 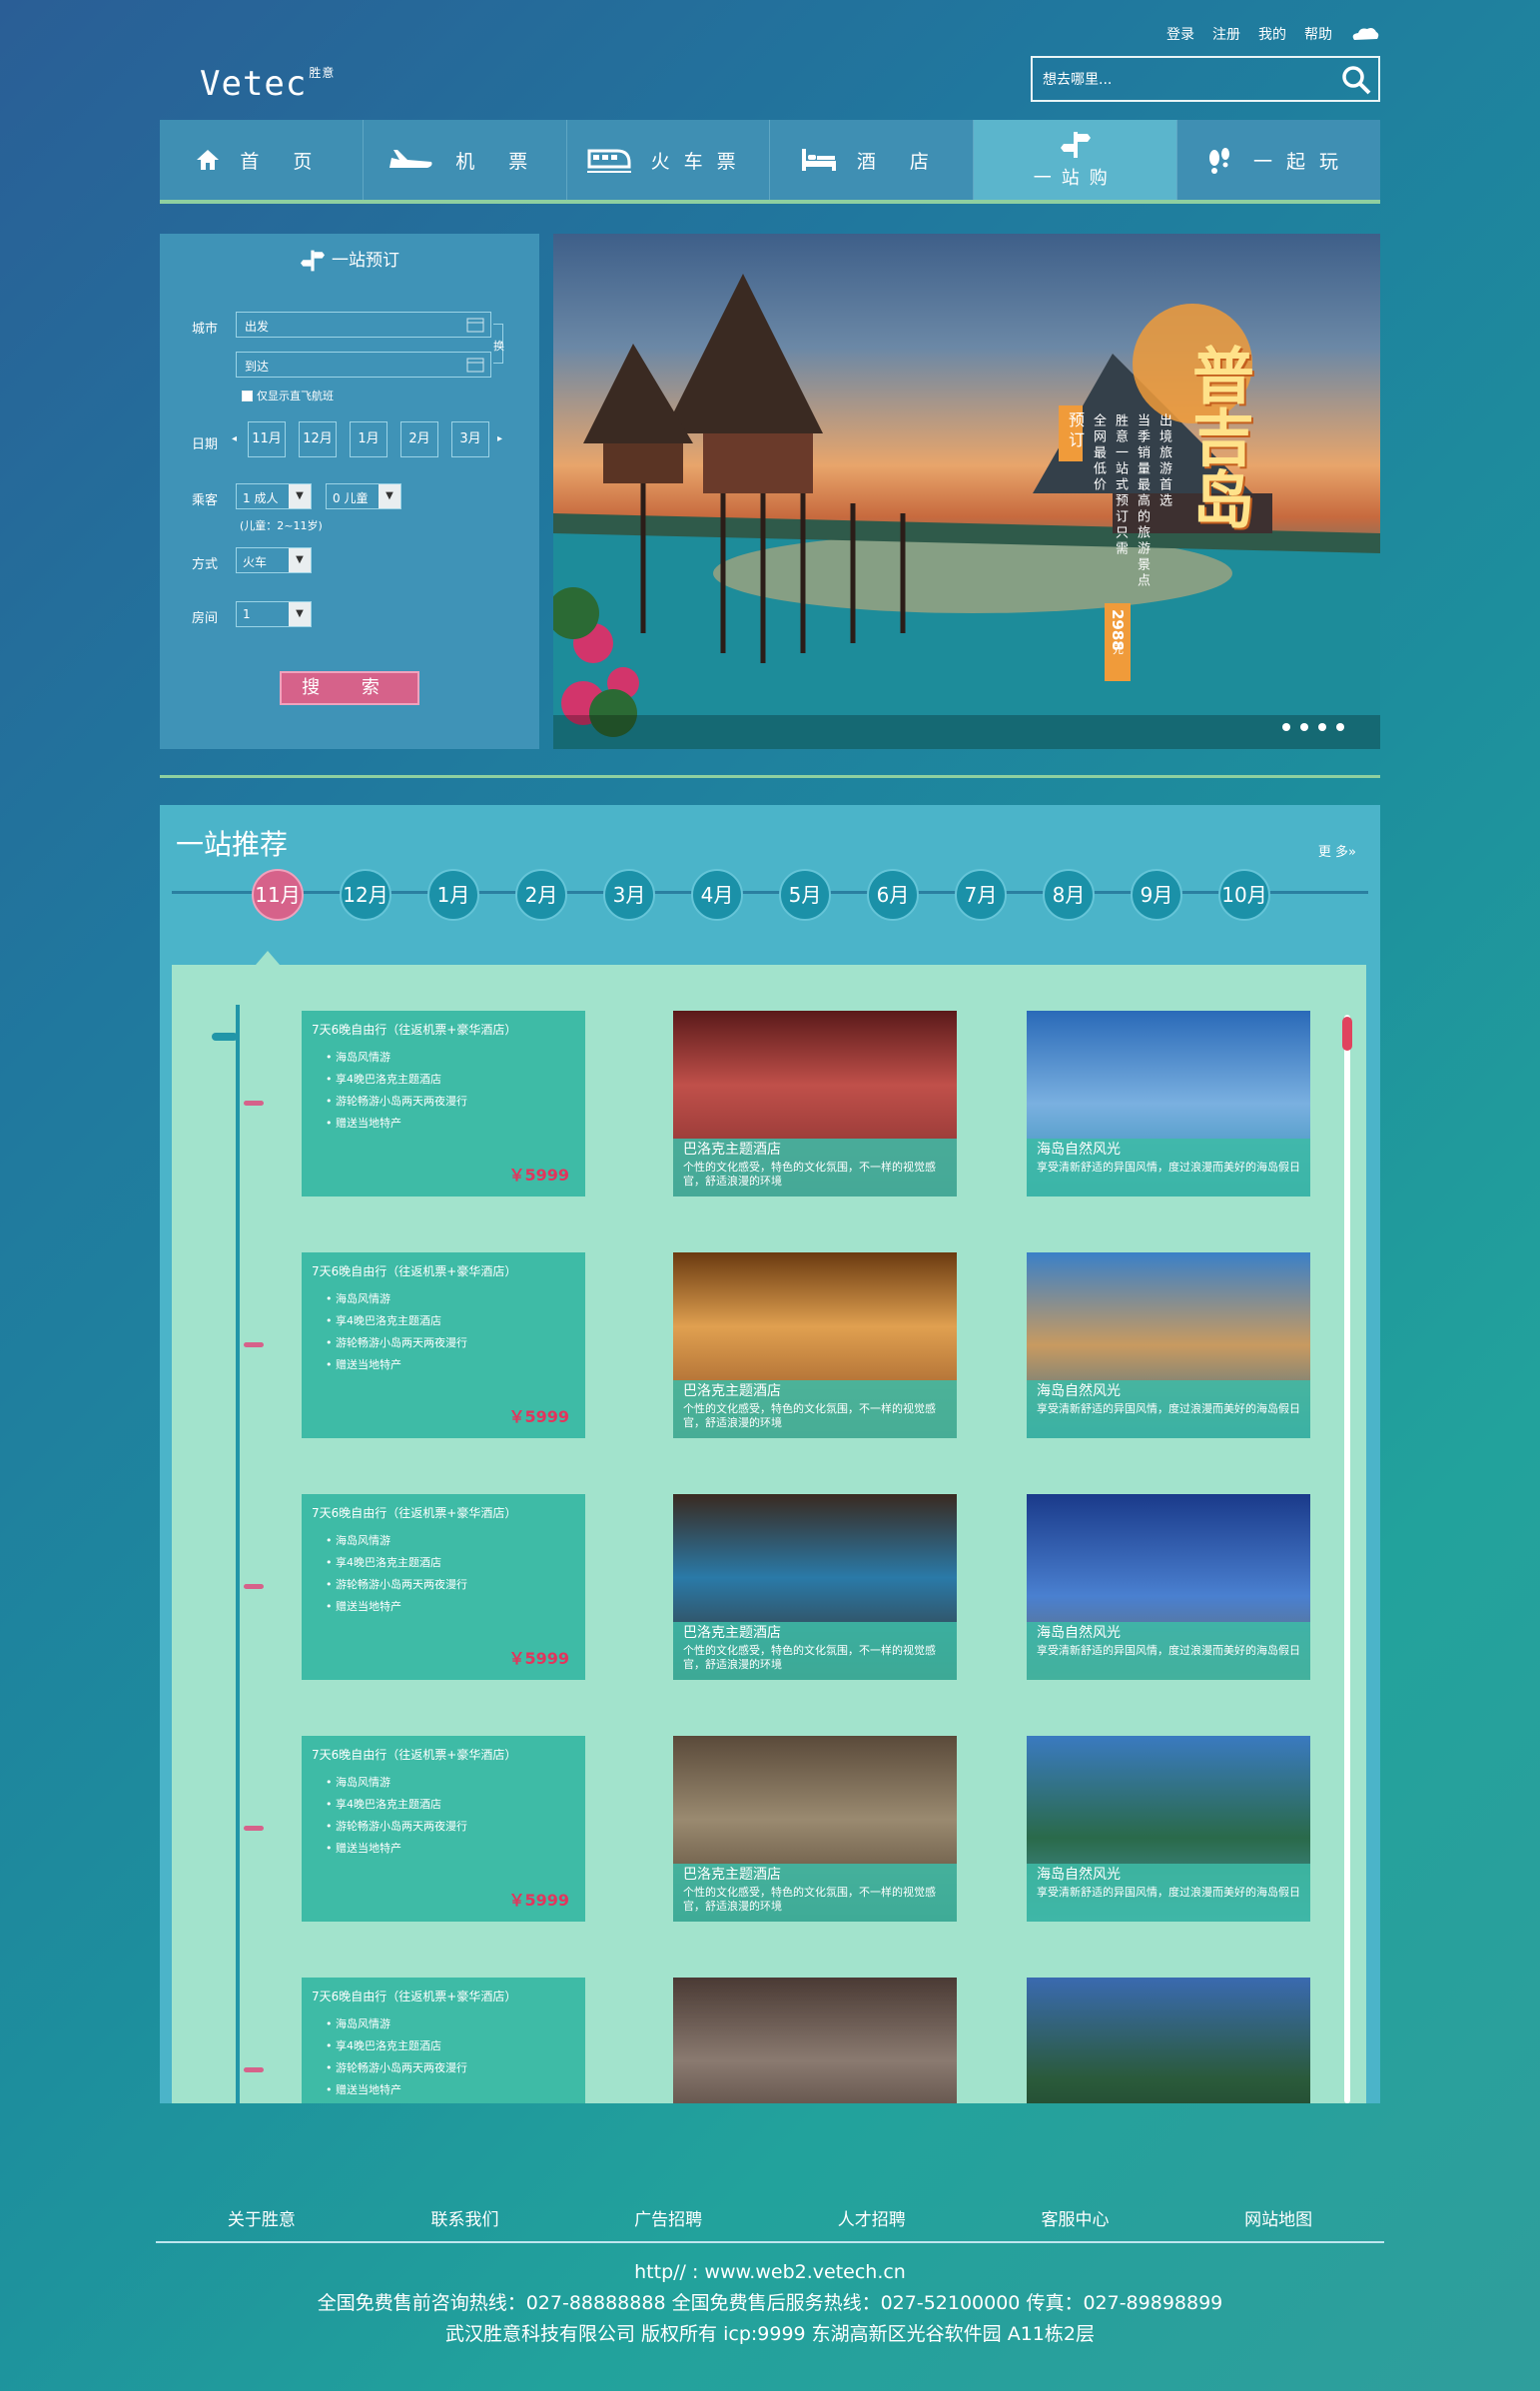 I want to click on month-tab: 3月, so click(x=629, y=895).